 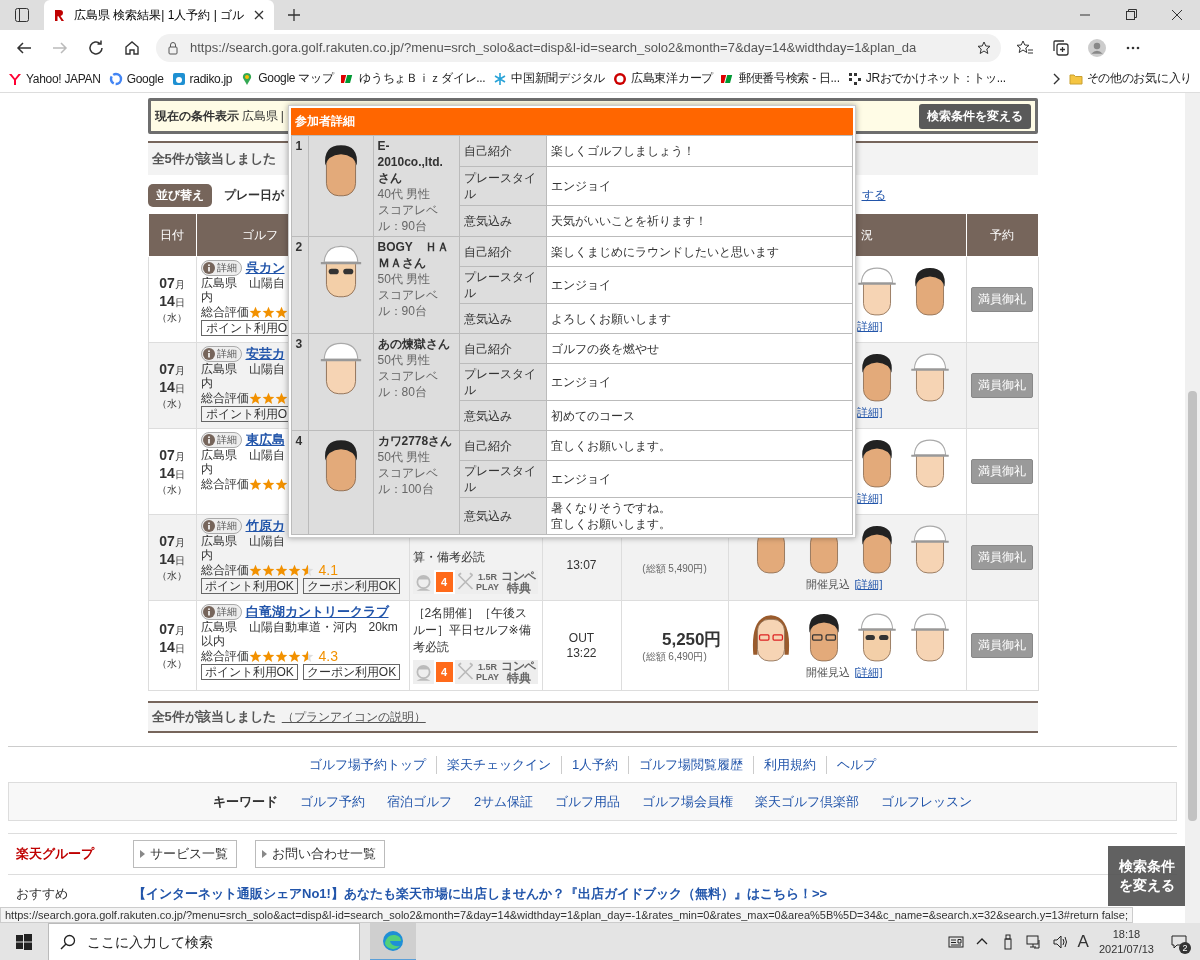 What do you see at coordinates (136, 78) in the screenshot?
I see `bookmark: Google` at bounding box center [136, 78].